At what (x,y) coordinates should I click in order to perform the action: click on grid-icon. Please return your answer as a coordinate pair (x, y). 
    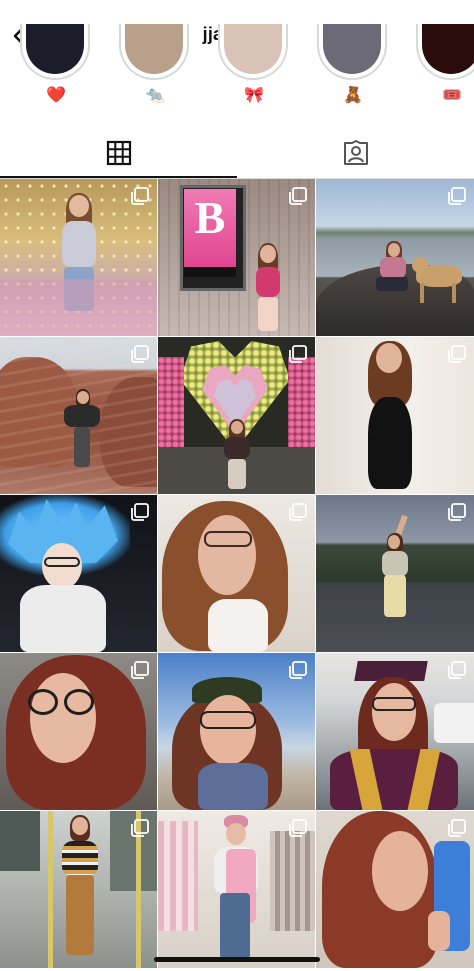
    Looking at the image, I should click on (118, 152).